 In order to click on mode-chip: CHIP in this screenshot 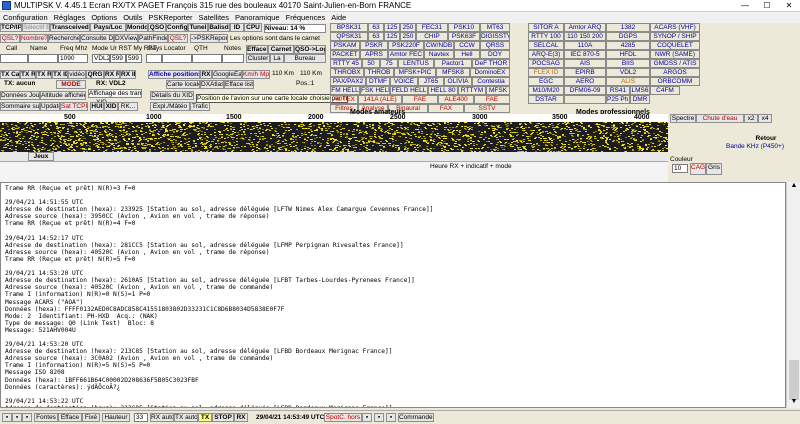, I will do `click(432, 36)`.